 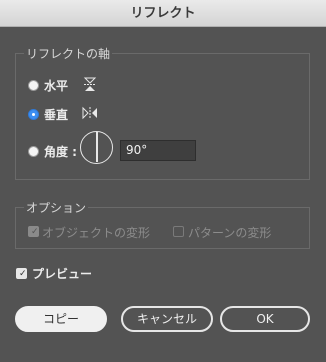 I want to click on angle-radio, so click(x=33, y=151).